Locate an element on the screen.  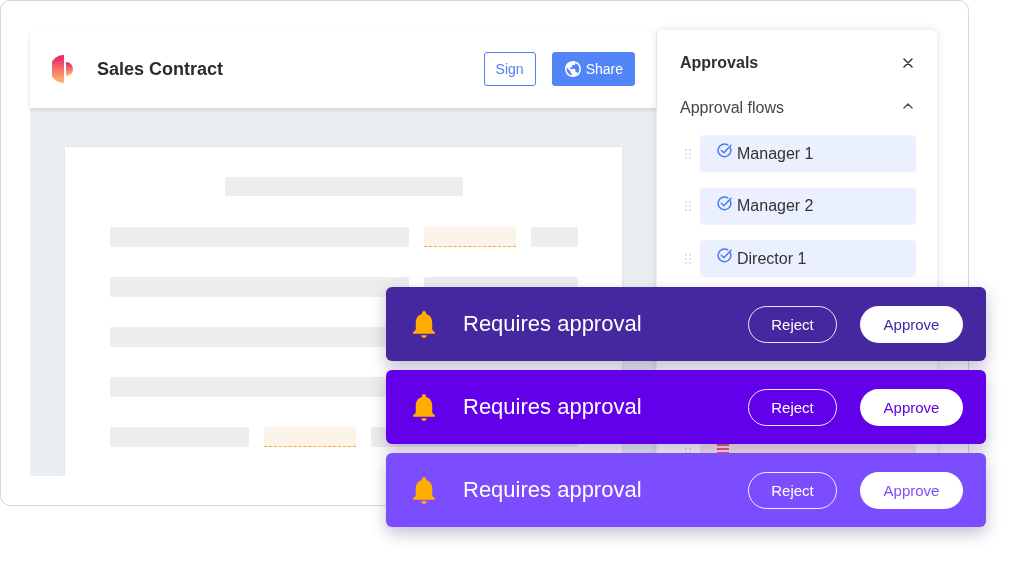
globe-icon is located at coordinates (572, 69).